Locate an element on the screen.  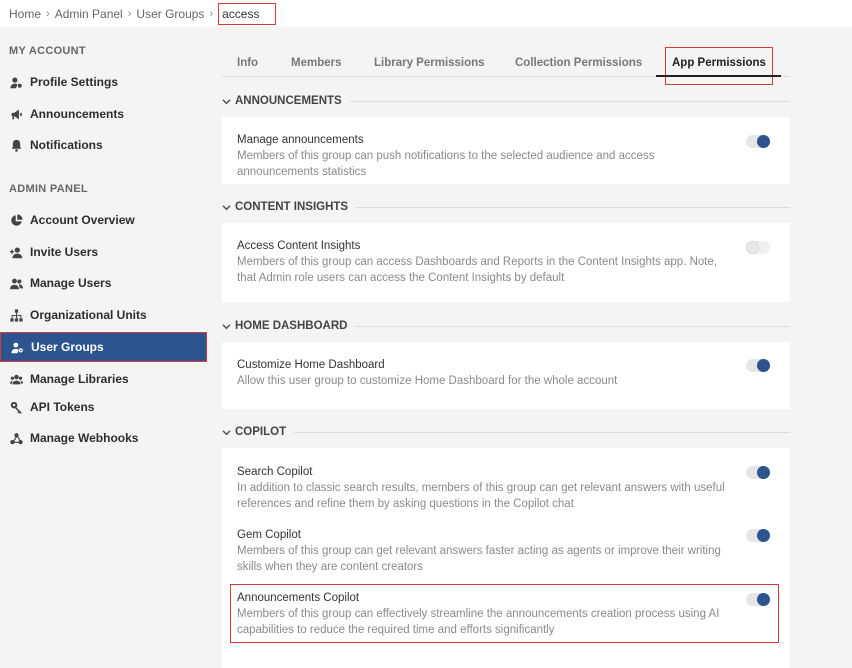
sidebar-item-account-overview: Account Overview is located at coordinates (103, 220).